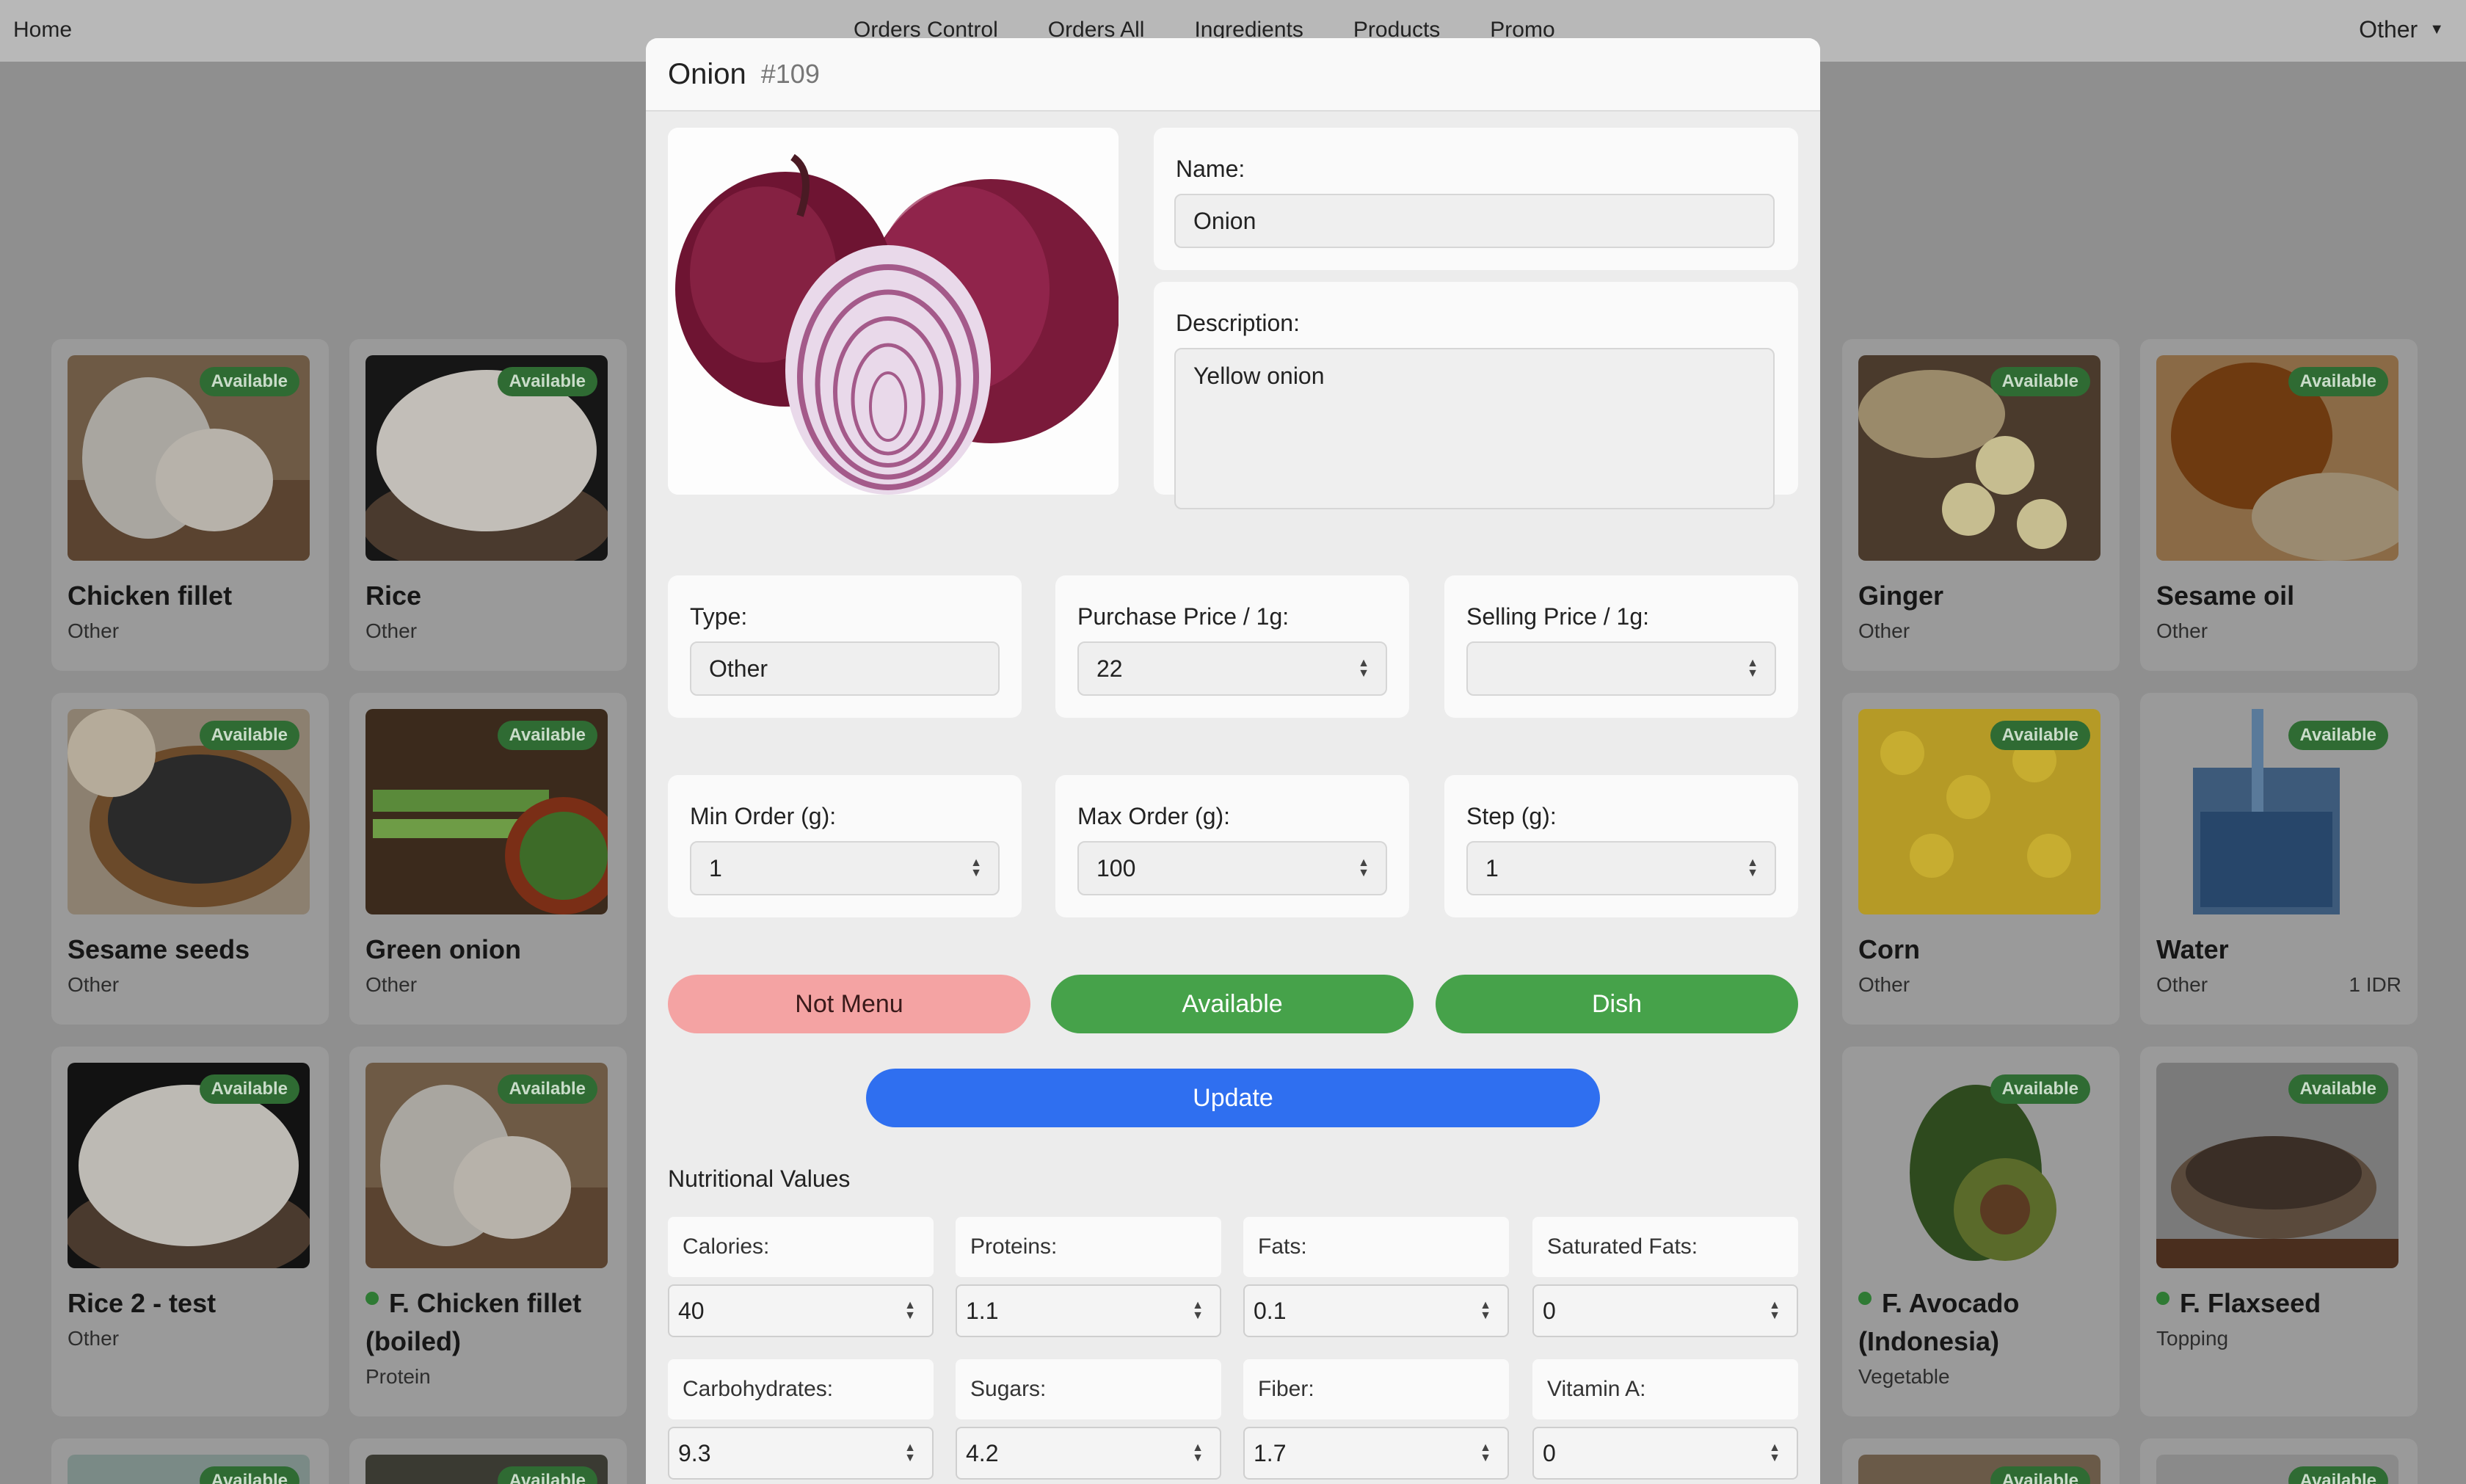 This screenshot has width=2466, height=1484. I want to click on ingredient-card: Available Sesame seeds Other, so click(190, 859).